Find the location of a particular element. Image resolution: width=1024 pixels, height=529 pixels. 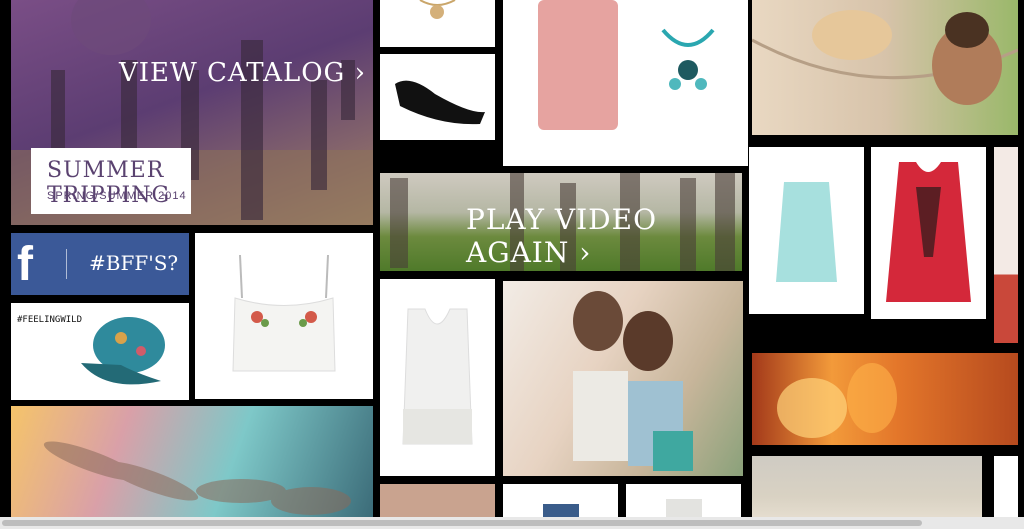

lounging-people-illustration is located at coordinates (197, 478).